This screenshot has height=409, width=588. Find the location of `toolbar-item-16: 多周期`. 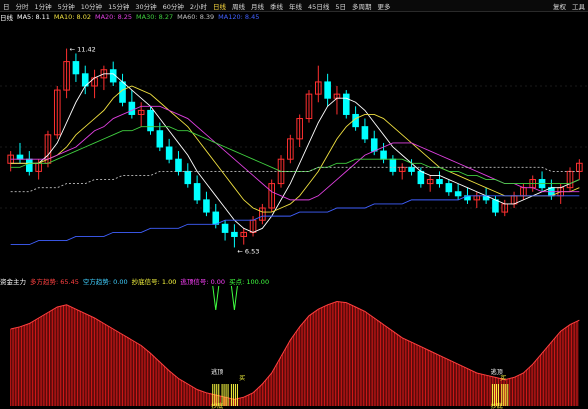

toolbar-item-16: 多周期 is located at coordinates (362, 6).